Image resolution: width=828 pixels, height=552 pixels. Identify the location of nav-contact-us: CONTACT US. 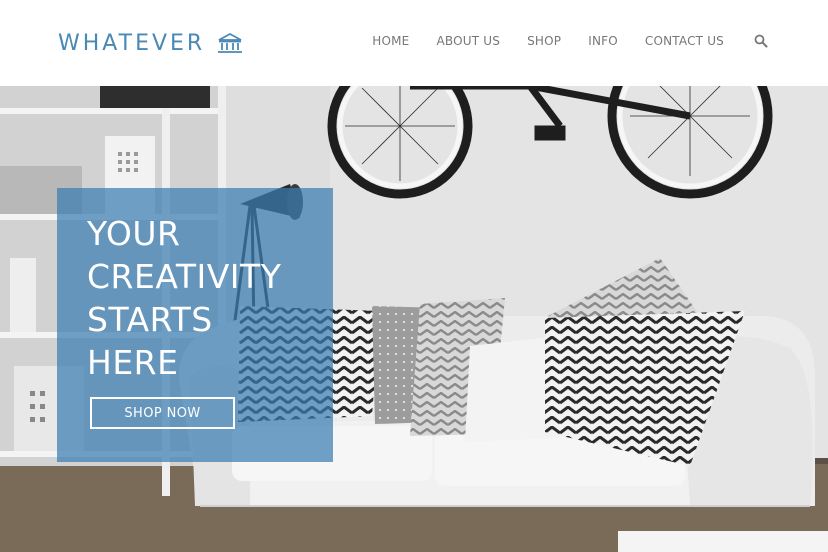
(684, 41).